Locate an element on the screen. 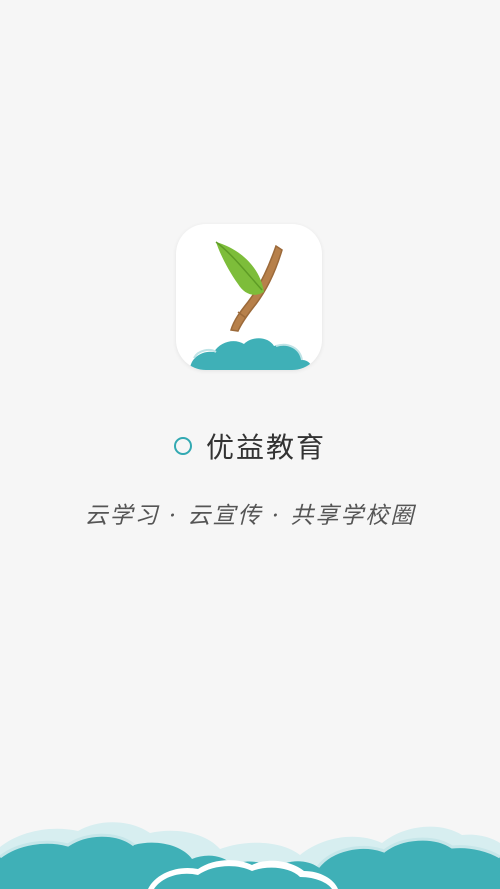 The height and width of the screenshot is (889, 500). y-sprout-logo-icon is located at coordinates (251, 305).